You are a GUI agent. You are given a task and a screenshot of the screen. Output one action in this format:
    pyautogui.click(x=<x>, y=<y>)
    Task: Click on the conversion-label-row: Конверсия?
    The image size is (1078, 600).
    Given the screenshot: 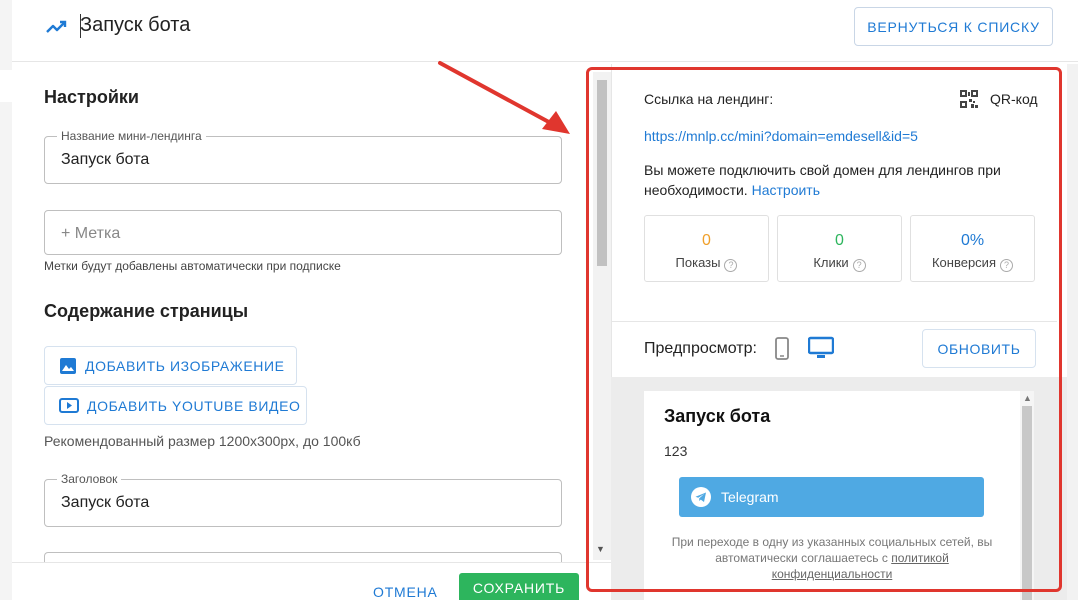 What is the action you would take?
    pyautogui.click(x=972, y=263)
    